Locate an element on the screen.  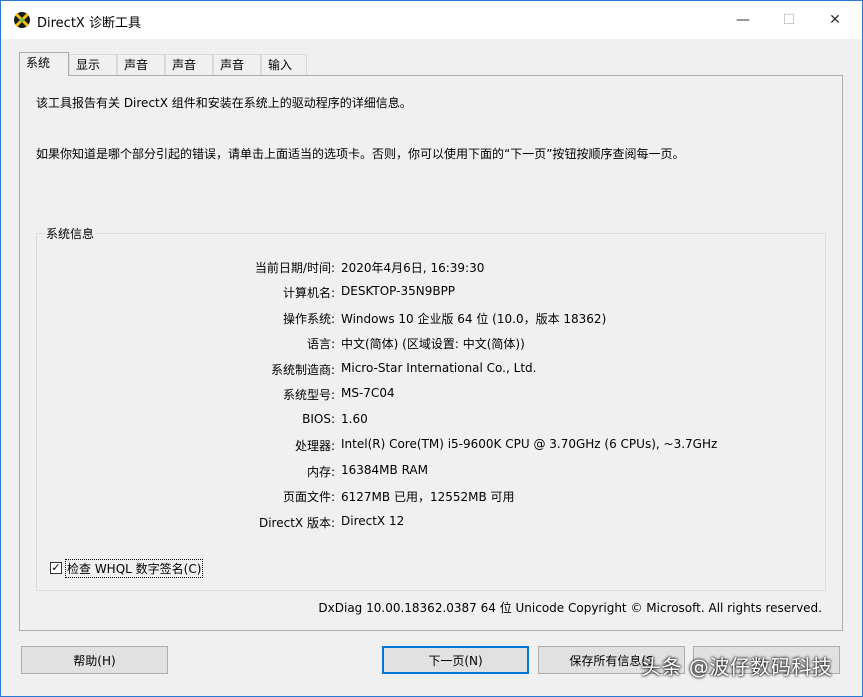
maximize-button: ☐ is located at coordinates (789, 20).